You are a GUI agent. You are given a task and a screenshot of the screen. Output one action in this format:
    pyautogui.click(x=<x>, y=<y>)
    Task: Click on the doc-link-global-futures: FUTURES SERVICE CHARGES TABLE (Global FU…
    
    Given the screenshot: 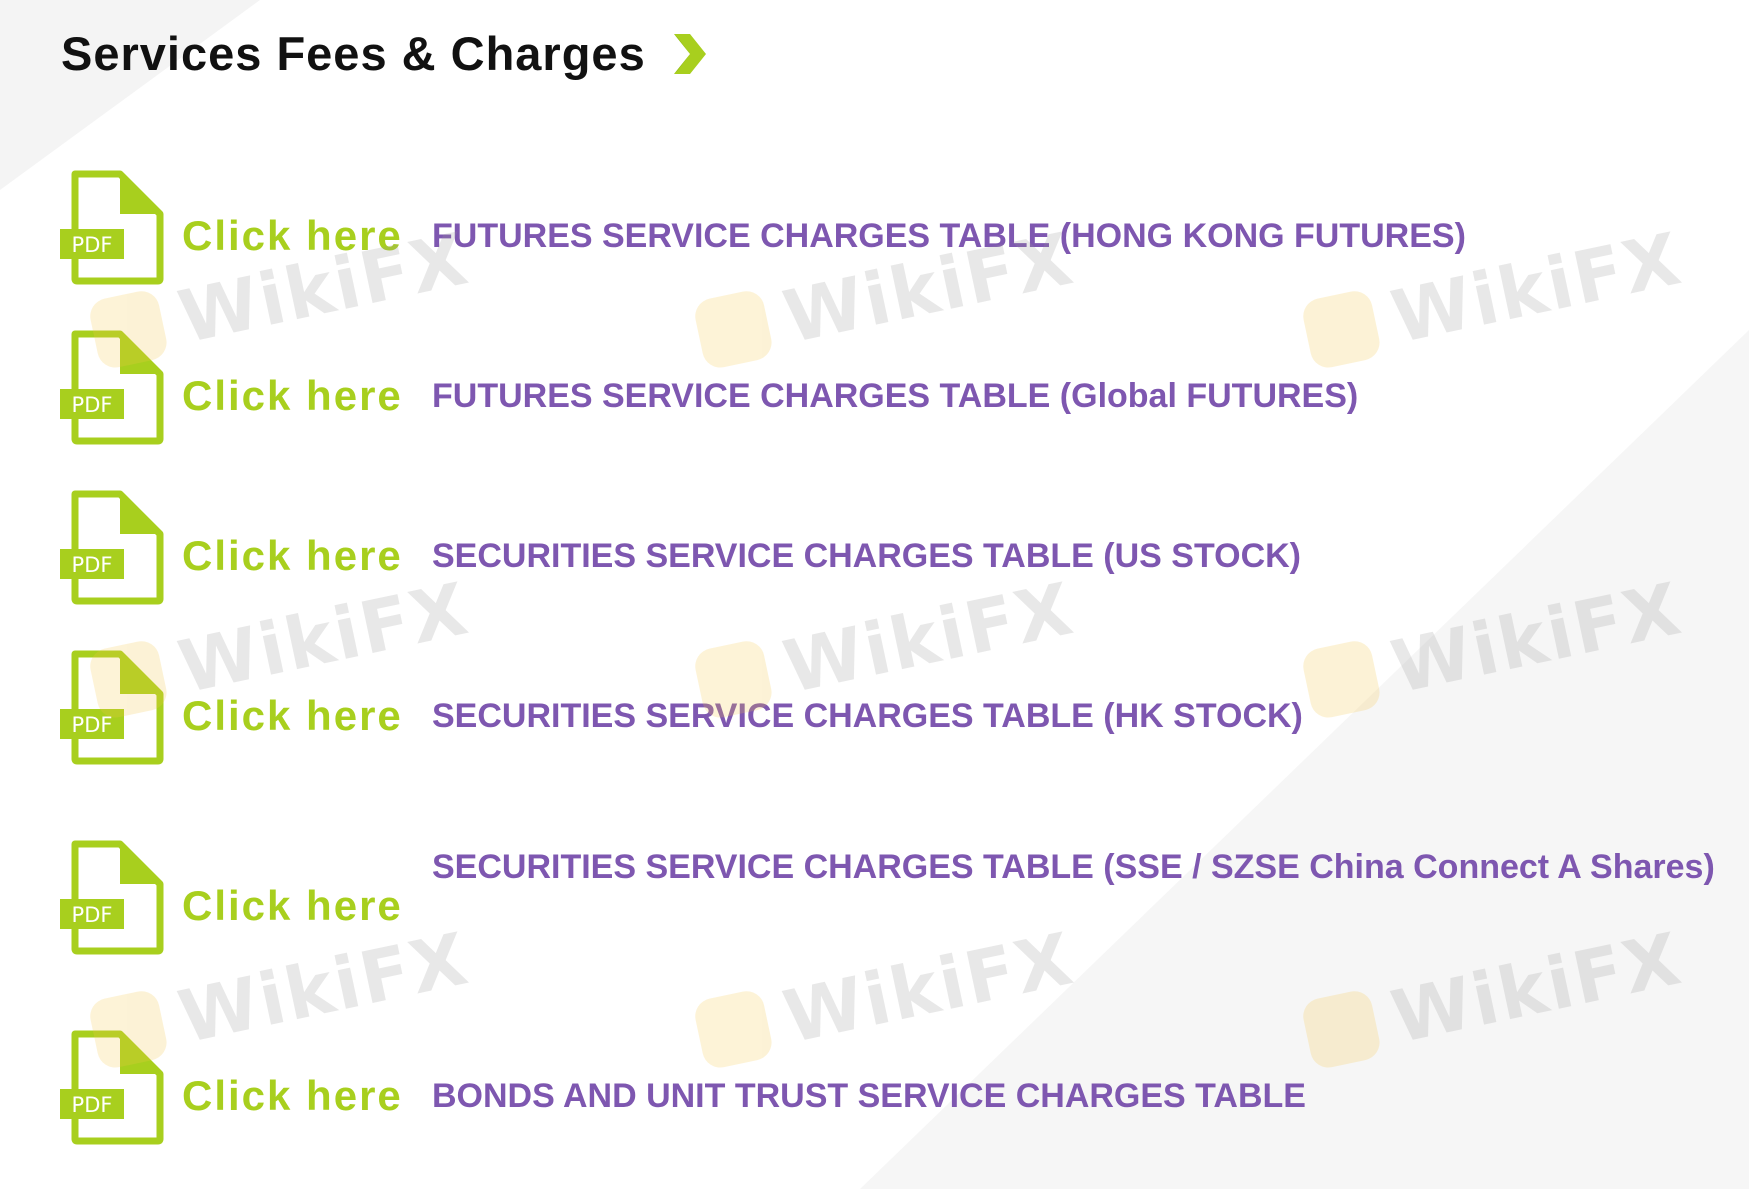 What is the action you would take?
    pyautogui.click(x=895, y=396)
    